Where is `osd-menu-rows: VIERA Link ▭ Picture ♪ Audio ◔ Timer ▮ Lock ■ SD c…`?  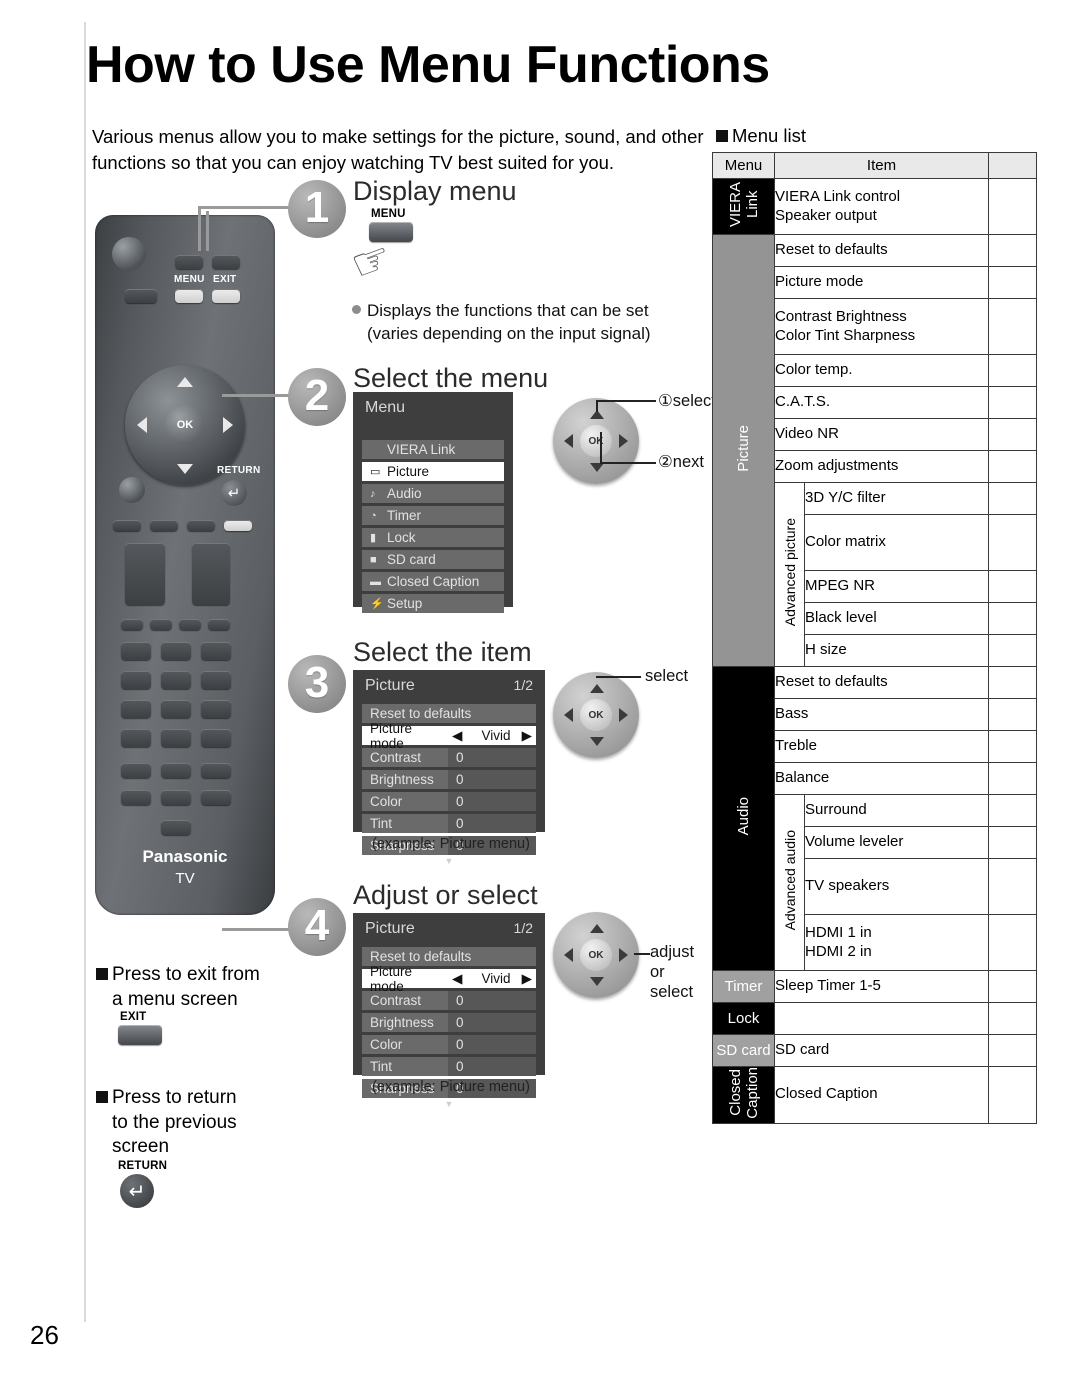 osd-menu-rows: VIERA Link ▭ Picture ♪ Audio ◔ Timer ▮ Lock ■ SD c… is located at coordinates (433, 526).